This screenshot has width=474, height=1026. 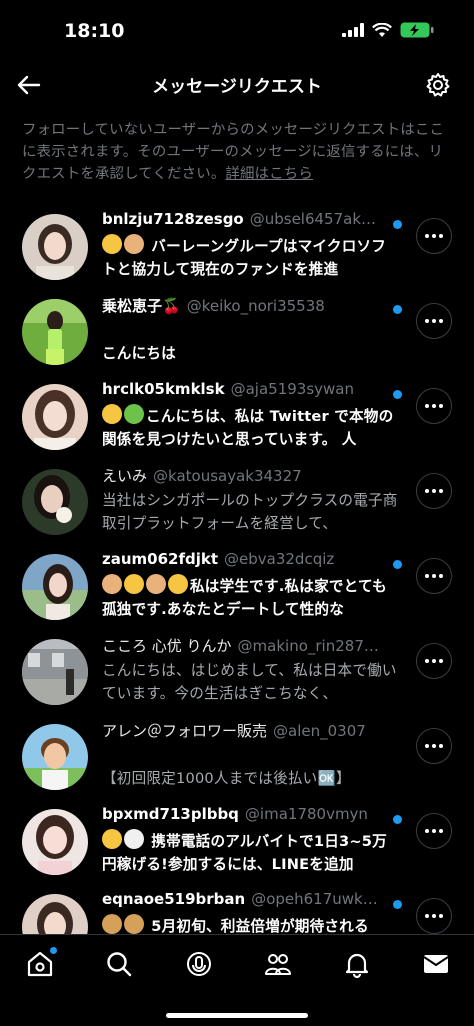 I want to click on request-header: zaum062fdjkt @ebva32dcqiz, so click(x=251, y=562).